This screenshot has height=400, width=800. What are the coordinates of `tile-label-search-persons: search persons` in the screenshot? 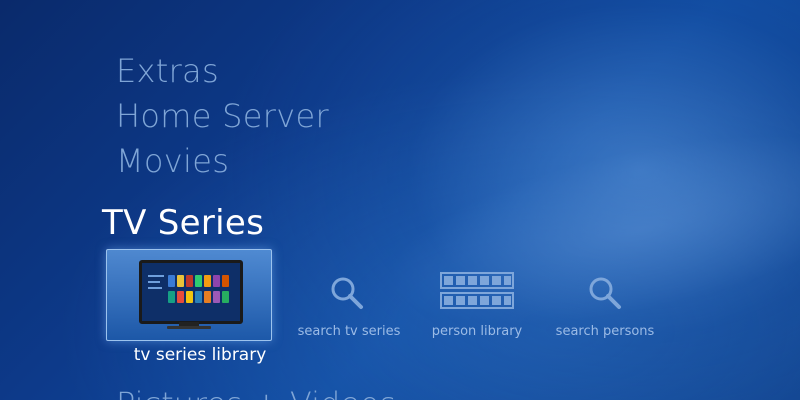 It's located at (605, 331).